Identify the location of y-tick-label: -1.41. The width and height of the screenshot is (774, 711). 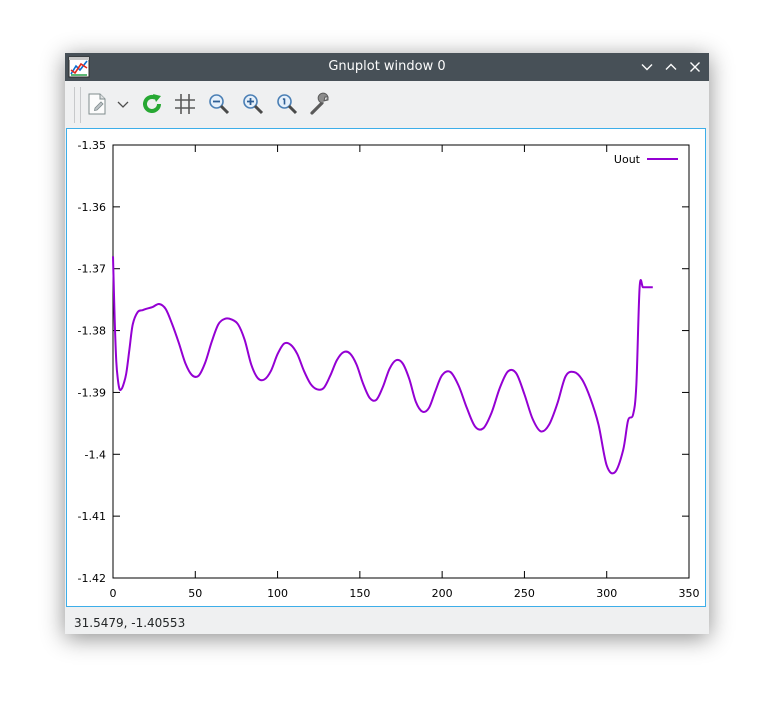
(92, 516).